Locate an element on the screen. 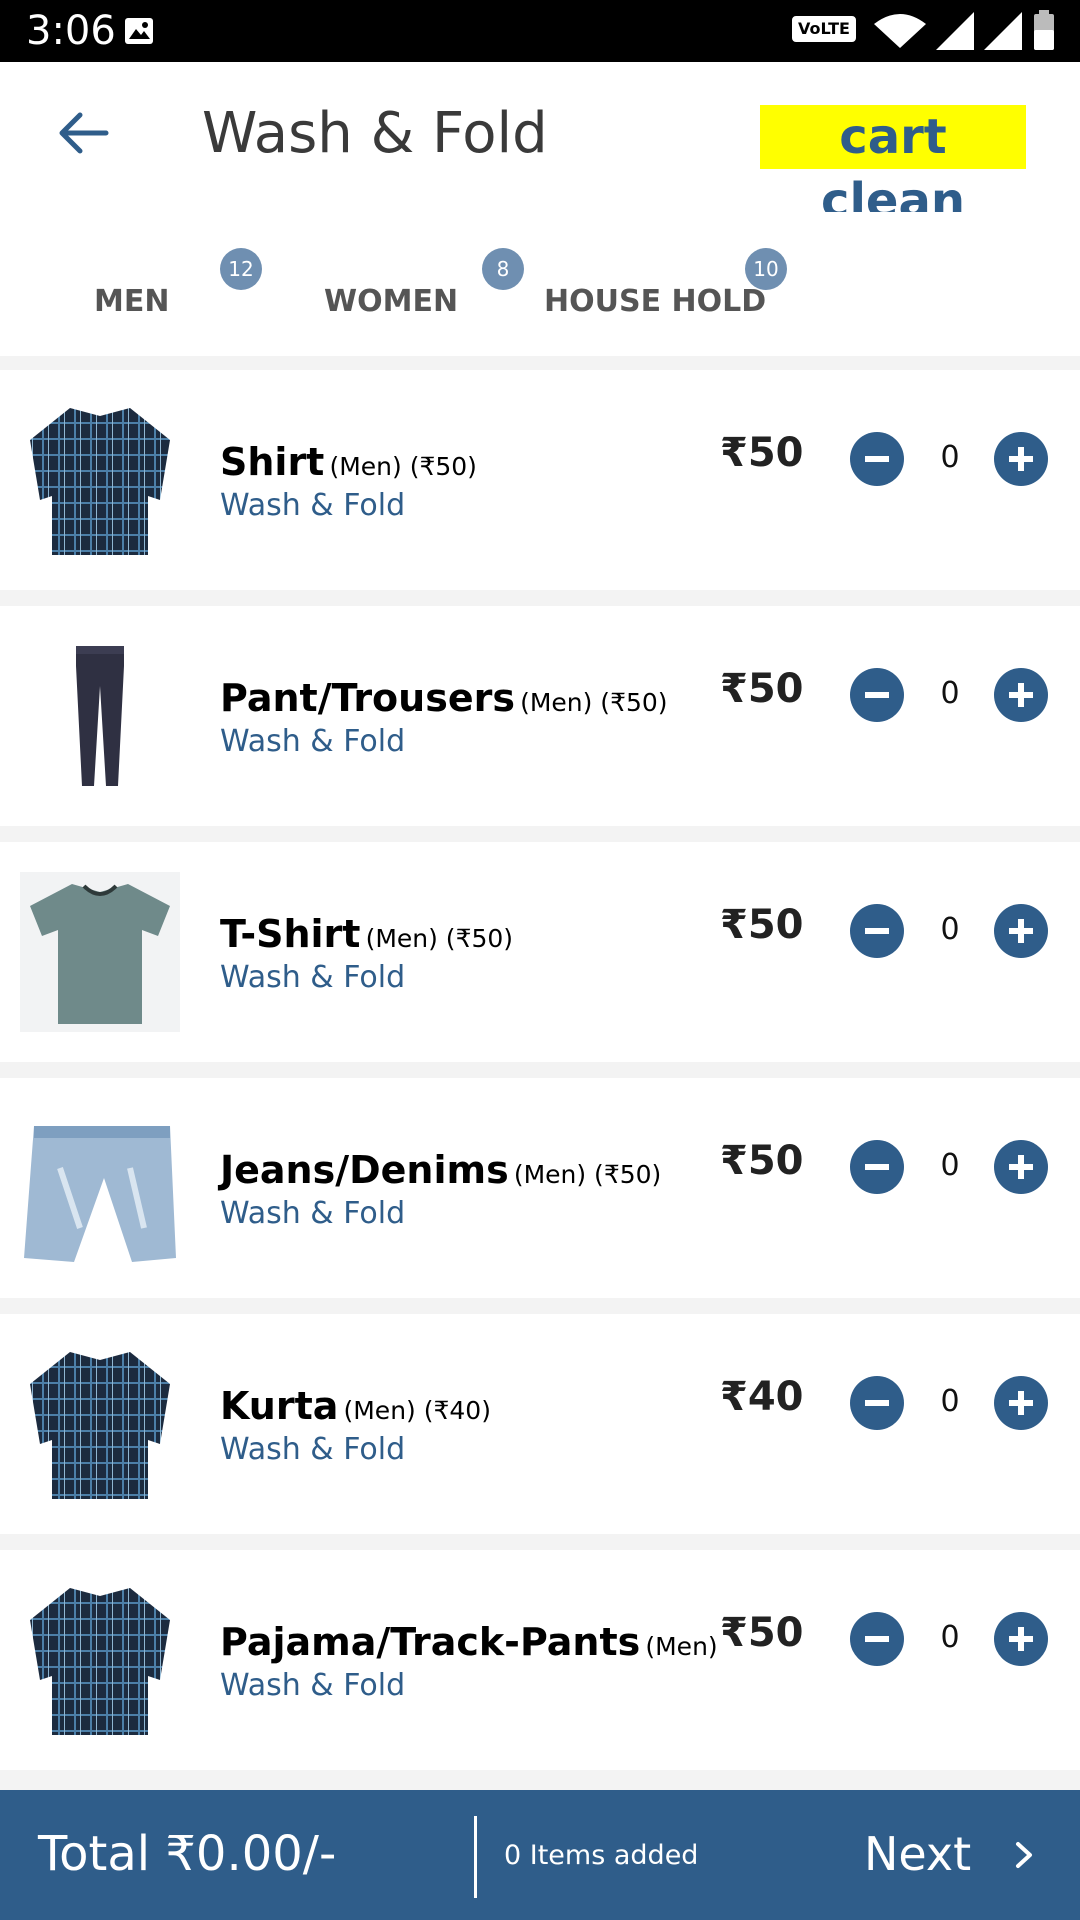 The width and height of the screenshot is (1080, 1920). item-meta: (Men) (₹40) is located at coordinates (417, 1410).